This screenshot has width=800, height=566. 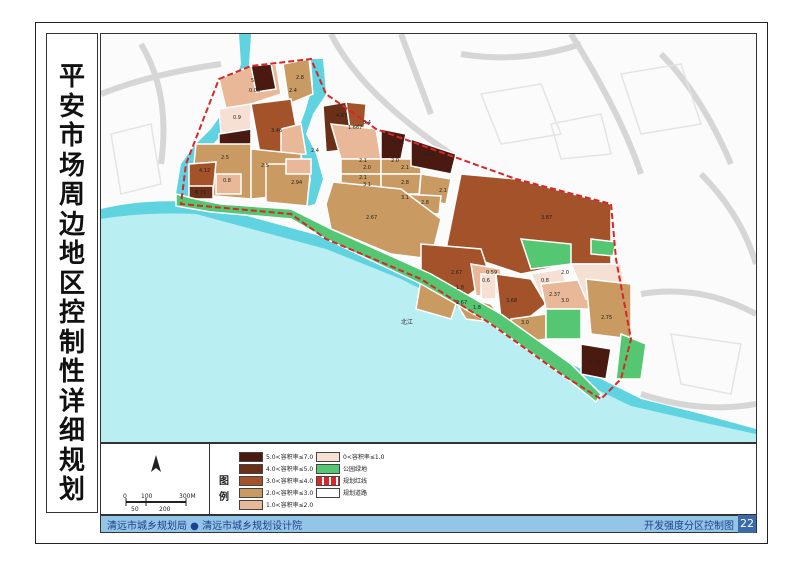 I want to click on parcel-far-label: 5.2, so click(x=255, y=81).